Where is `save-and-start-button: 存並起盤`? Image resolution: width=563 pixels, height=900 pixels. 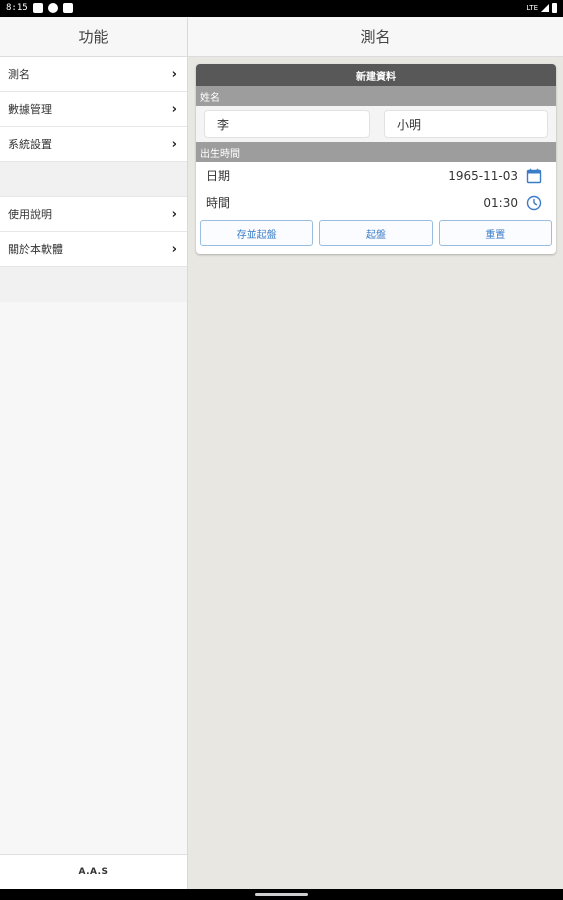
save-and-start-button: 存並起盤 is located at coordinates (257, 233).